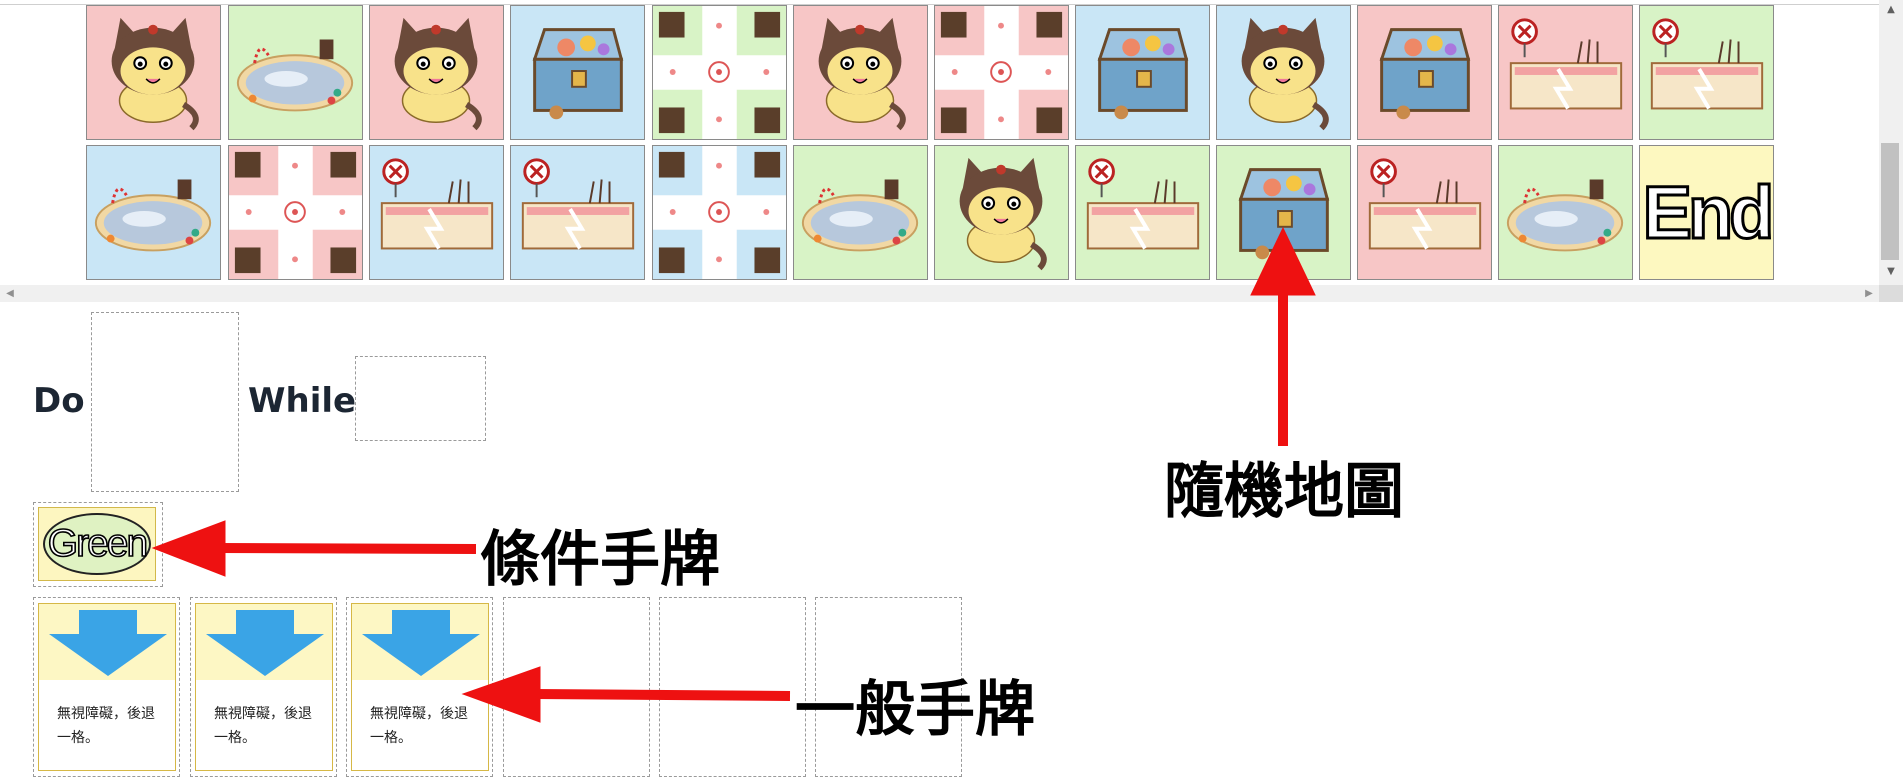  What do you see at coordinates (302, 401) in the screenshot?
I see `while-label: While` at bounding box center [302, 401].